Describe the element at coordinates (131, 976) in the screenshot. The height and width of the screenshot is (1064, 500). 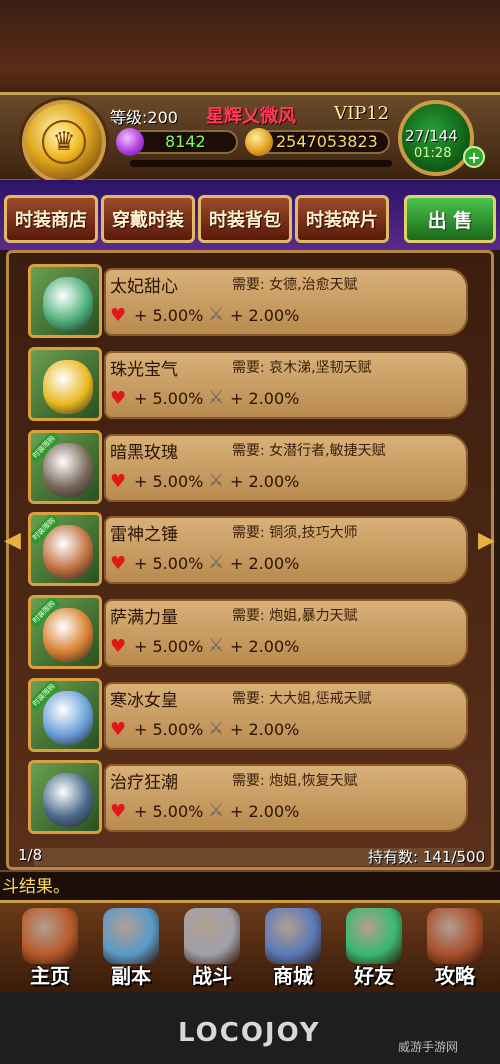
I see `nav-label: 副本` at that location.